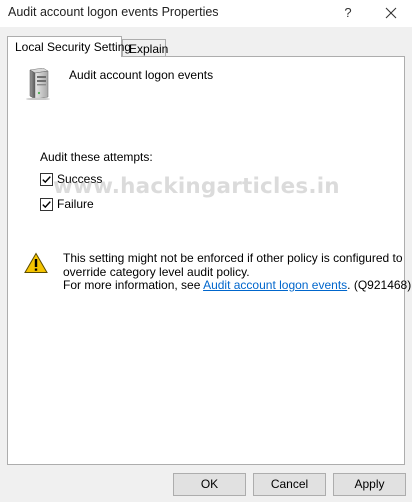 The height and width of the screenshot is (502, 412). I want to click on close-icon, so click(391, 13).